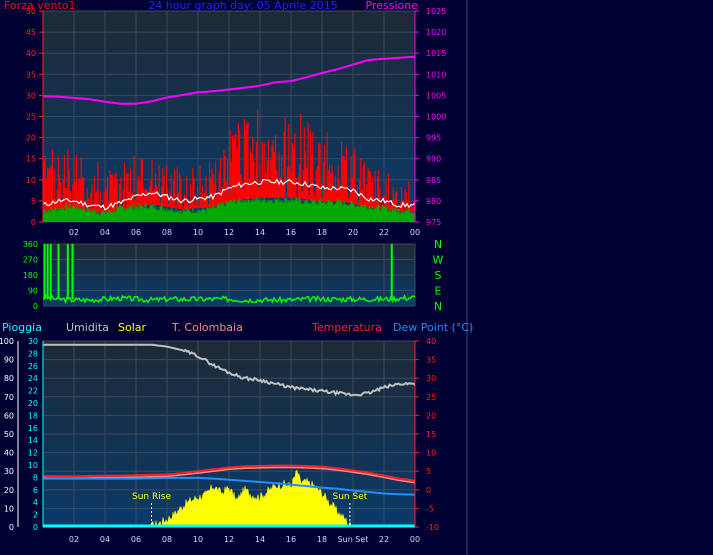 The width and height of the screenshot is (713, 555). Describe the element at coordinates (436, 74) in the screenshot. I see `tick-label: 1010` at that location.